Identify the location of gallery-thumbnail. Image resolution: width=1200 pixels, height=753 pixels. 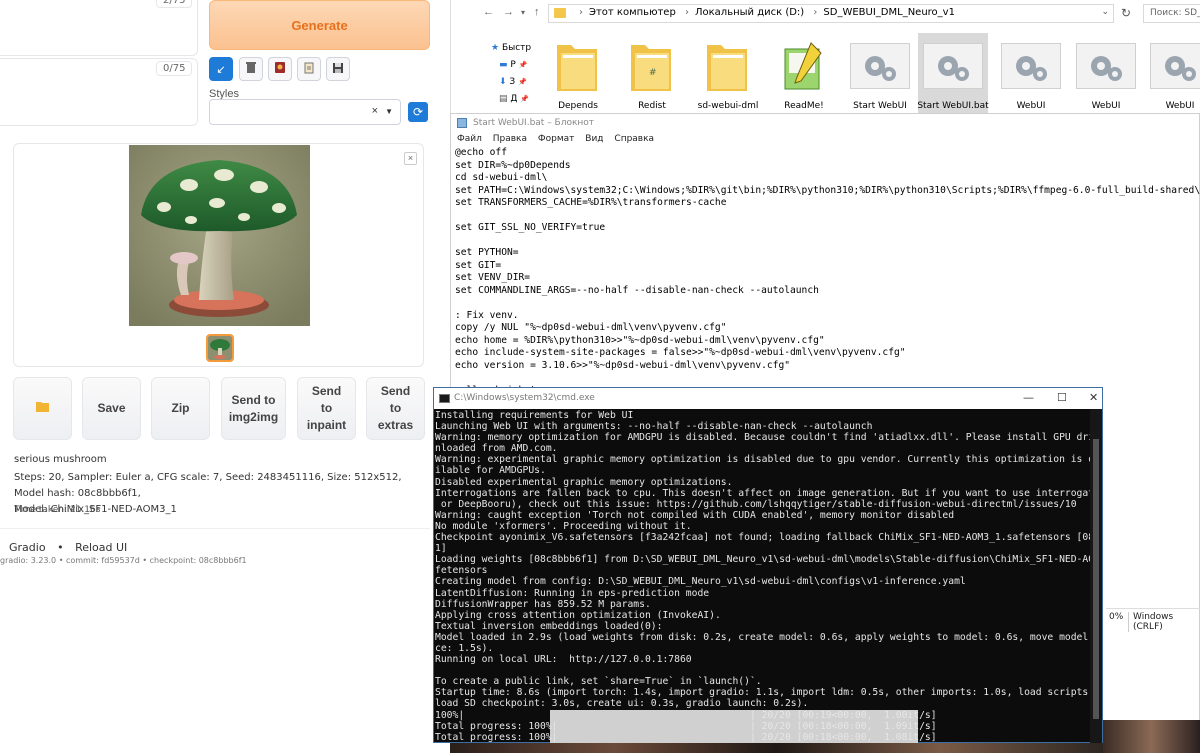
(220, 348).